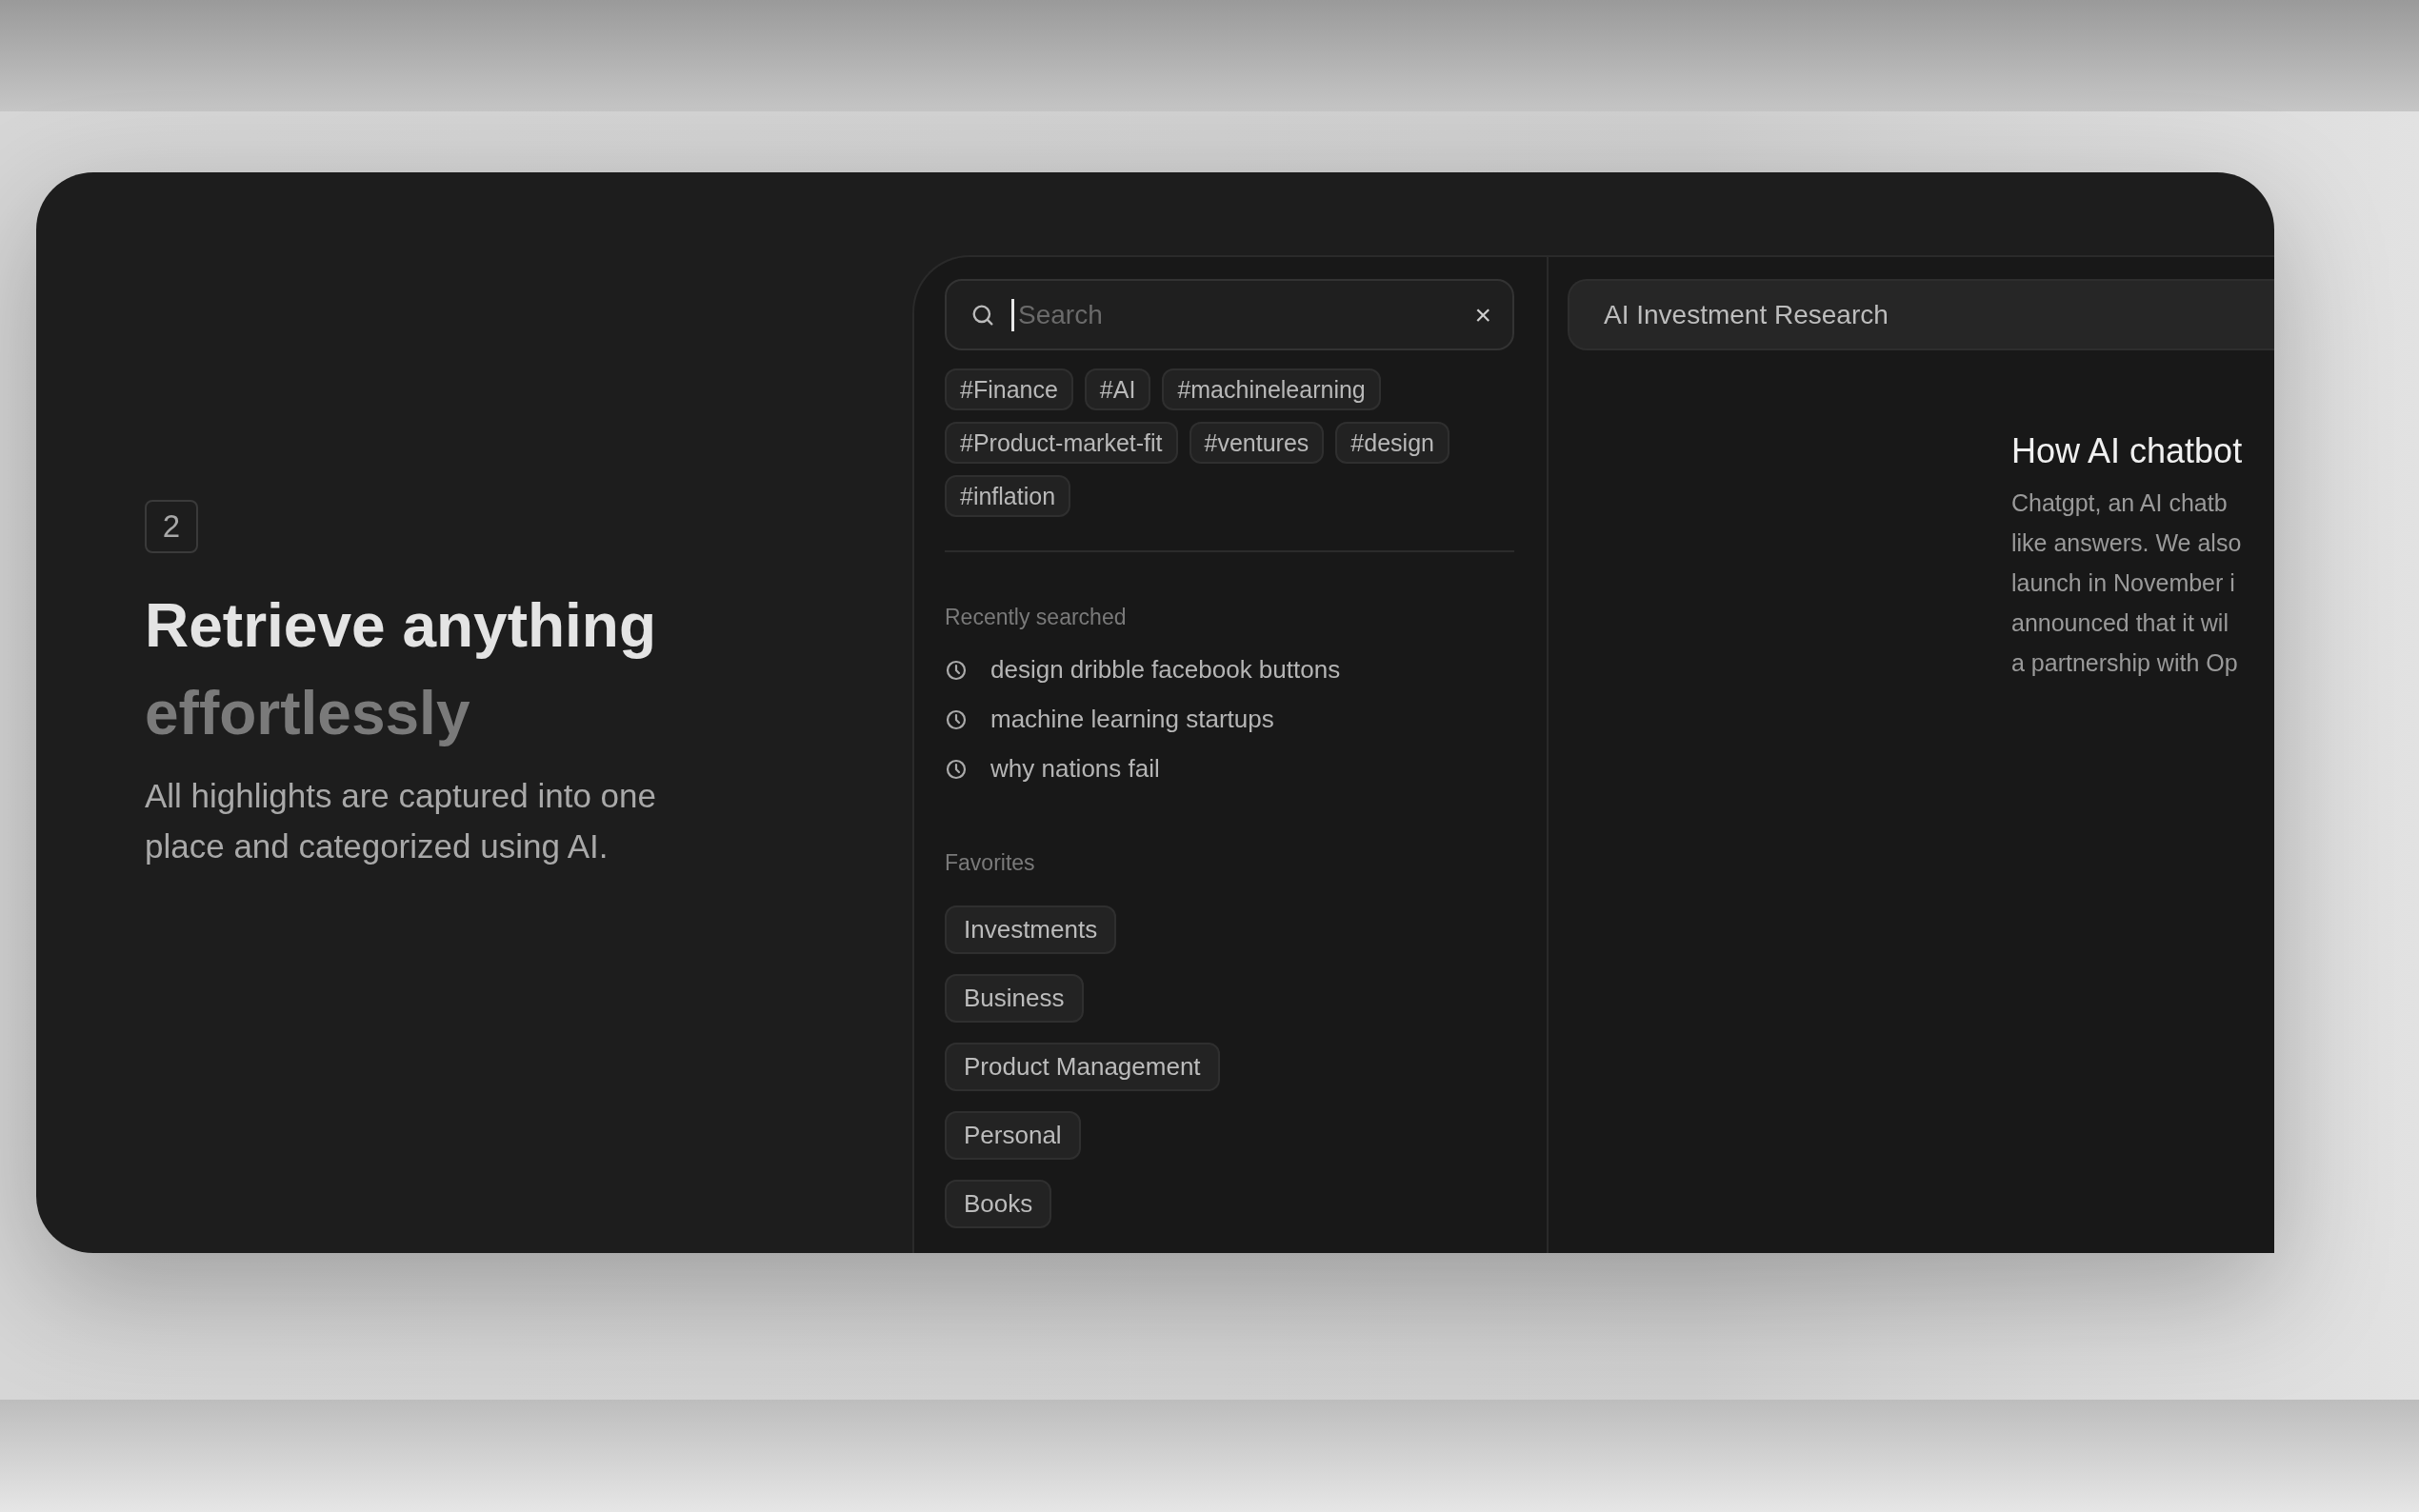 The width and height of the screenshot is (2419, 1512). Describe the element at coordinates (1271, 389) in the screenshot. I see `tag-chip: #machinelearning` at that location.